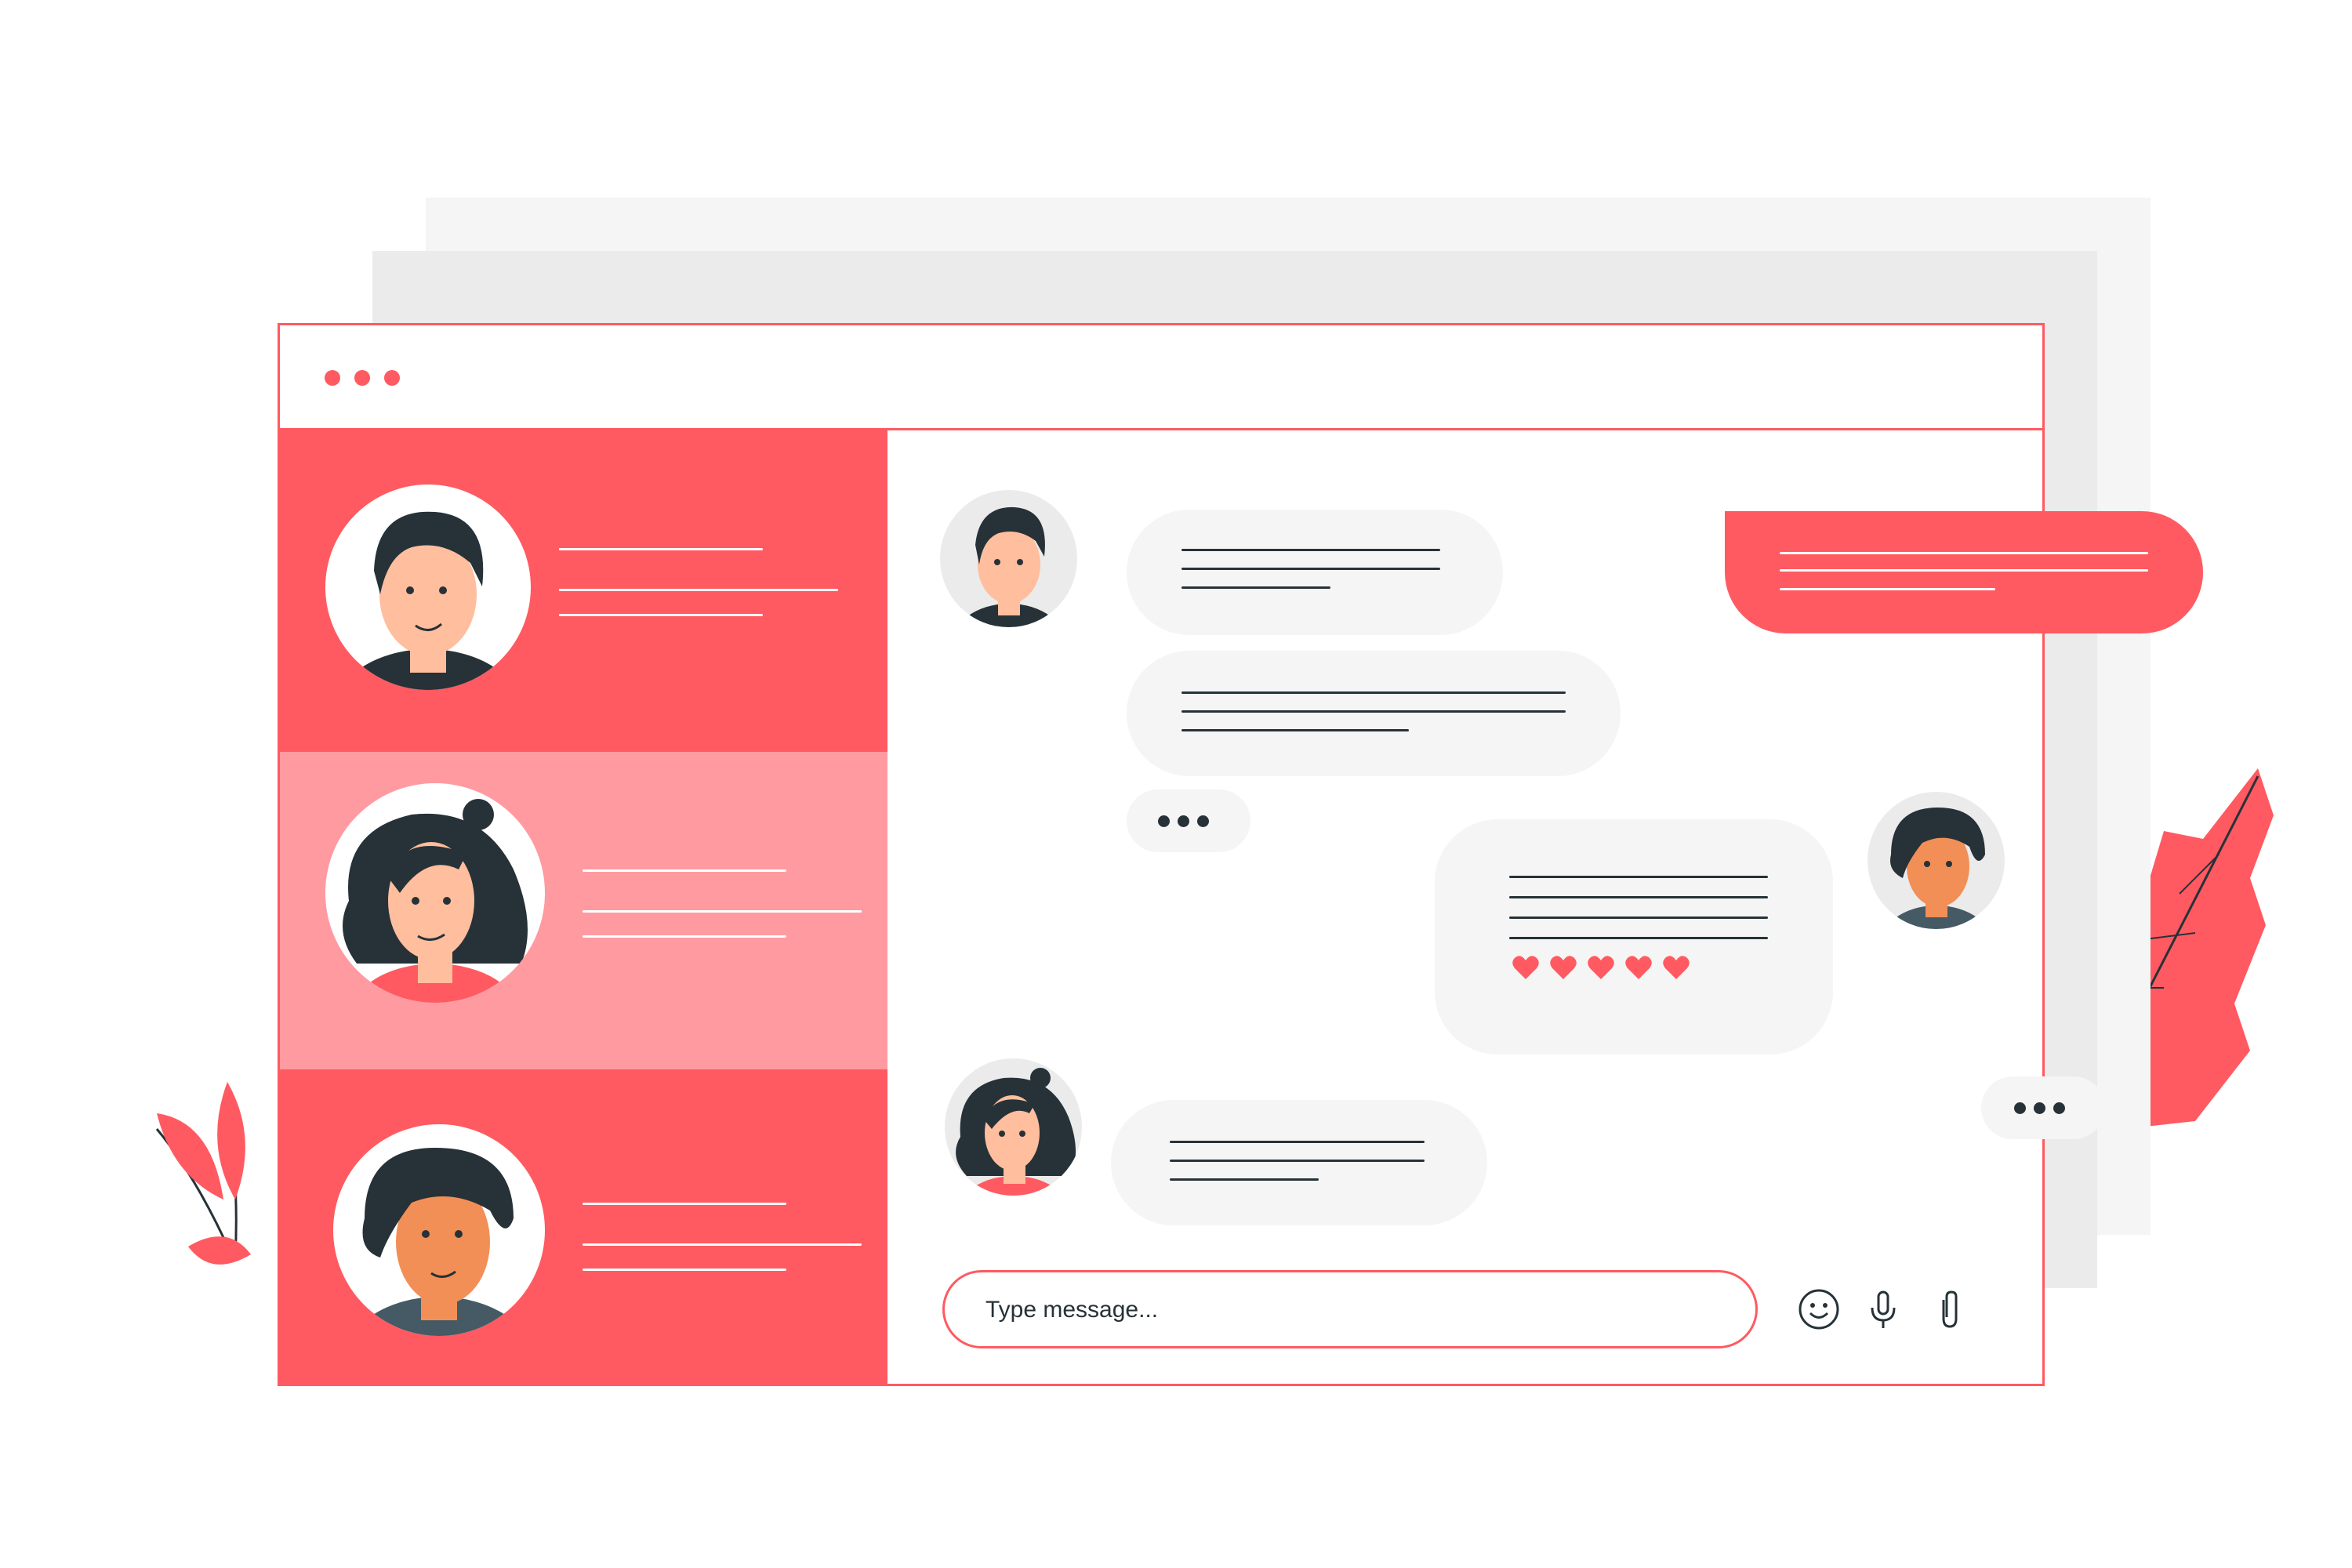 Image resolution: width=2352 pixels, height=1568 pixels. What do you see at coordinates (439, 1230) in the screenshot?
I see `man-wavy-hair-avatar` at bounding box center [439, 1230].